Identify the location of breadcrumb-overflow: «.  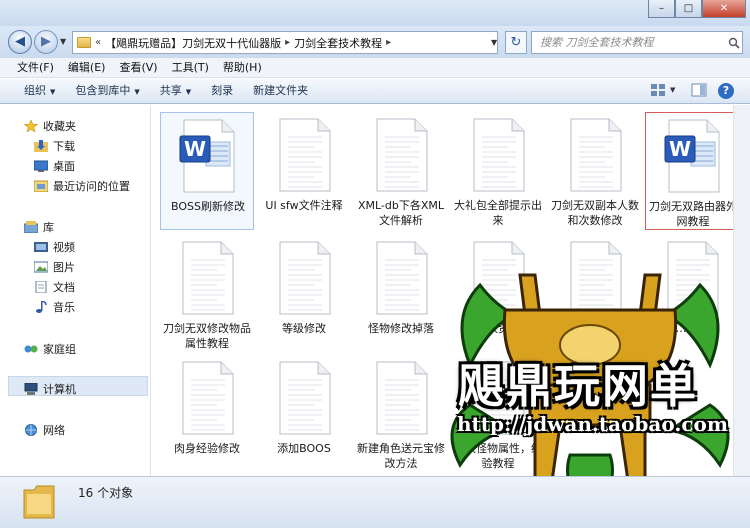
(98, 42).